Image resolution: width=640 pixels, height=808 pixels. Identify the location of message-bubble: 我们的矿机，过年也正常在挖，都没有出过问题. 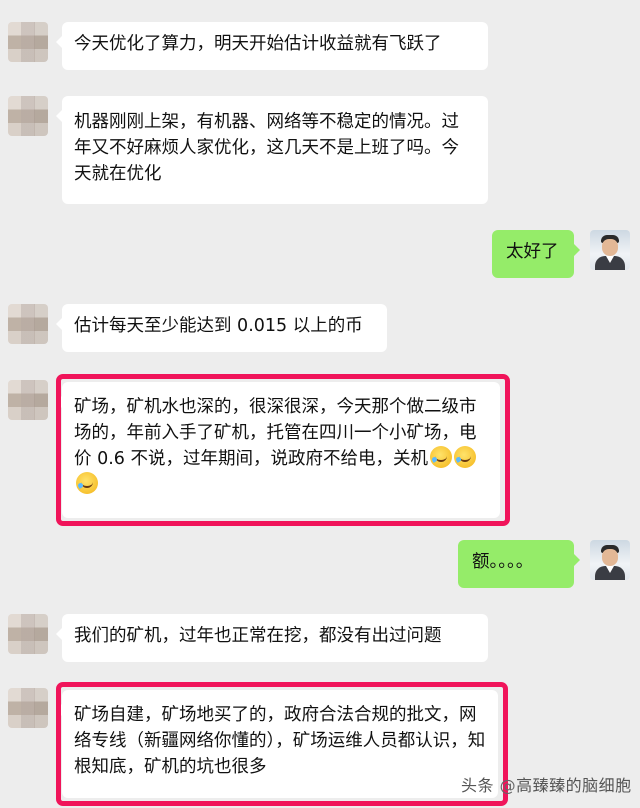
(272, 638).